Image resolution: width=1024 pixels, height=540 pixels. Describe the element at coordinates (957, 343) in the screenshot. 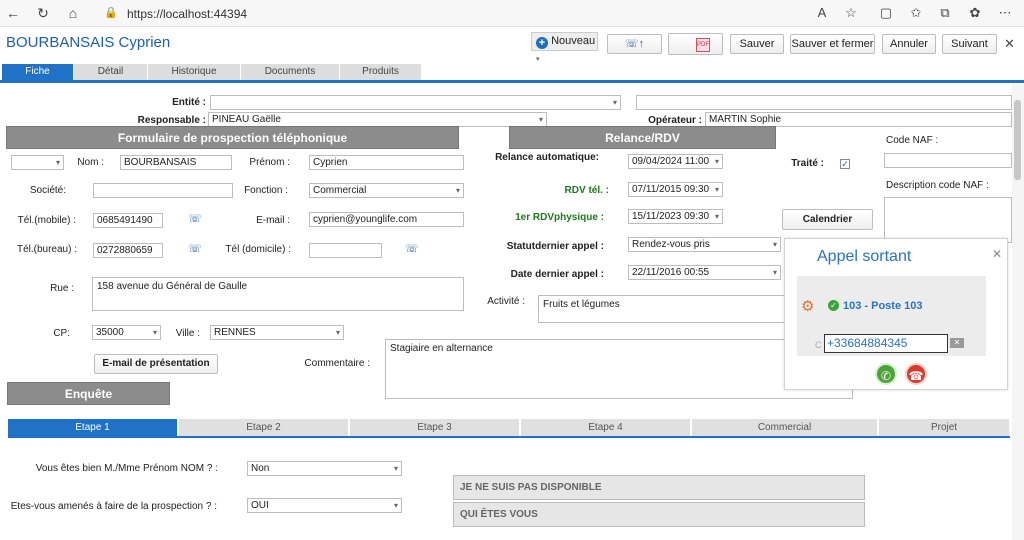

I see `backspace-icon: ✕` at that location.